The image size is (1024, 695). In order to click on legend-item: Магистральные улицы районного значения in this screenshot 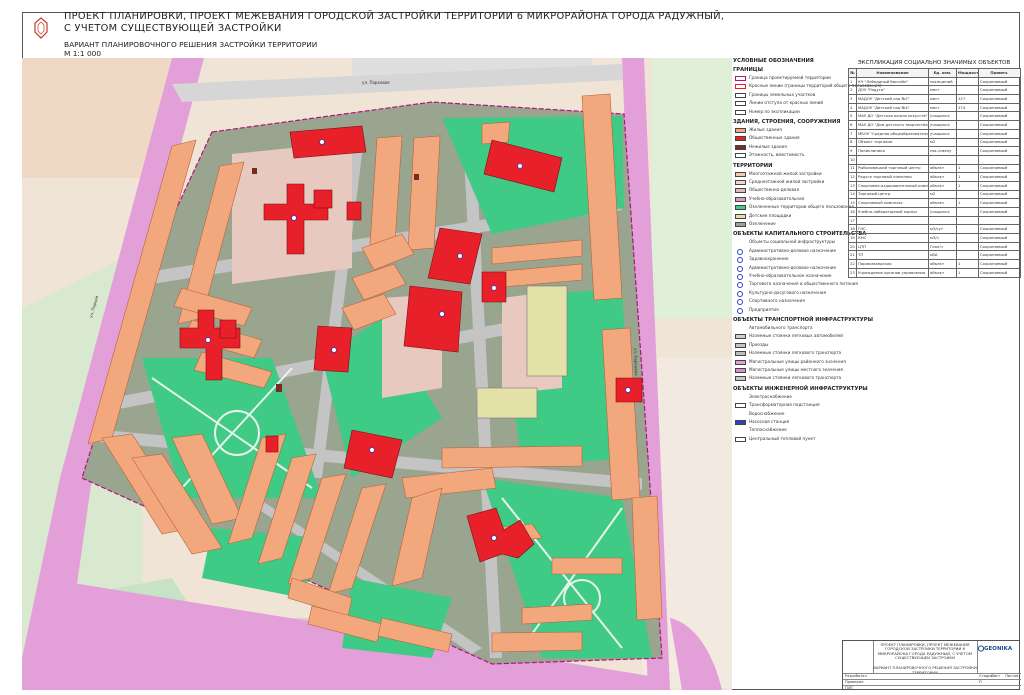, I will do `click(789, 363)`.